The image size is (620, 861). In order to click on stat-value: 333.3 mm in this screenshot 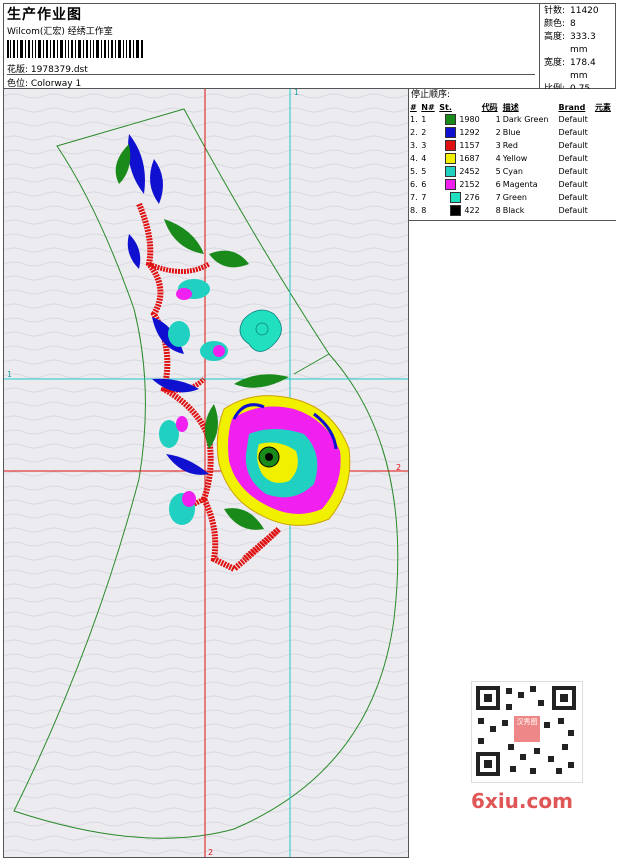, I will do `click(582, 43)`.